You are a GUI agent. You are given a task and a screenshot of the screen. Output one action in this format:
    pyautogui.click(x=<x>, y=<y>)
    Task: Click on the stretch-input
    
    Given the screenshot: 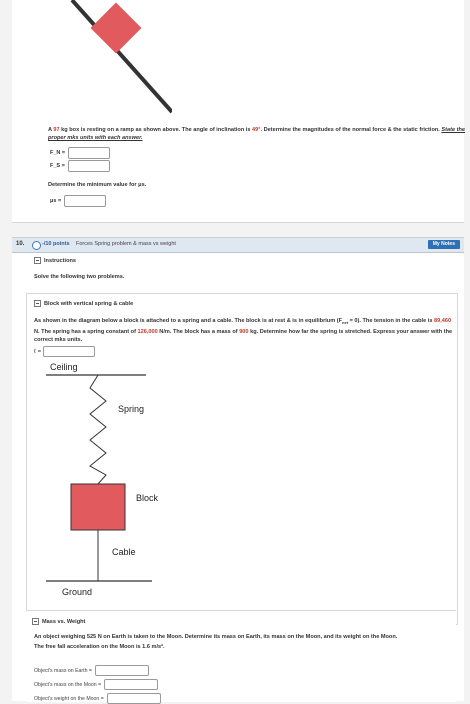 What is the action you would take?
    pyautogui.click(x=69, y=351)
    